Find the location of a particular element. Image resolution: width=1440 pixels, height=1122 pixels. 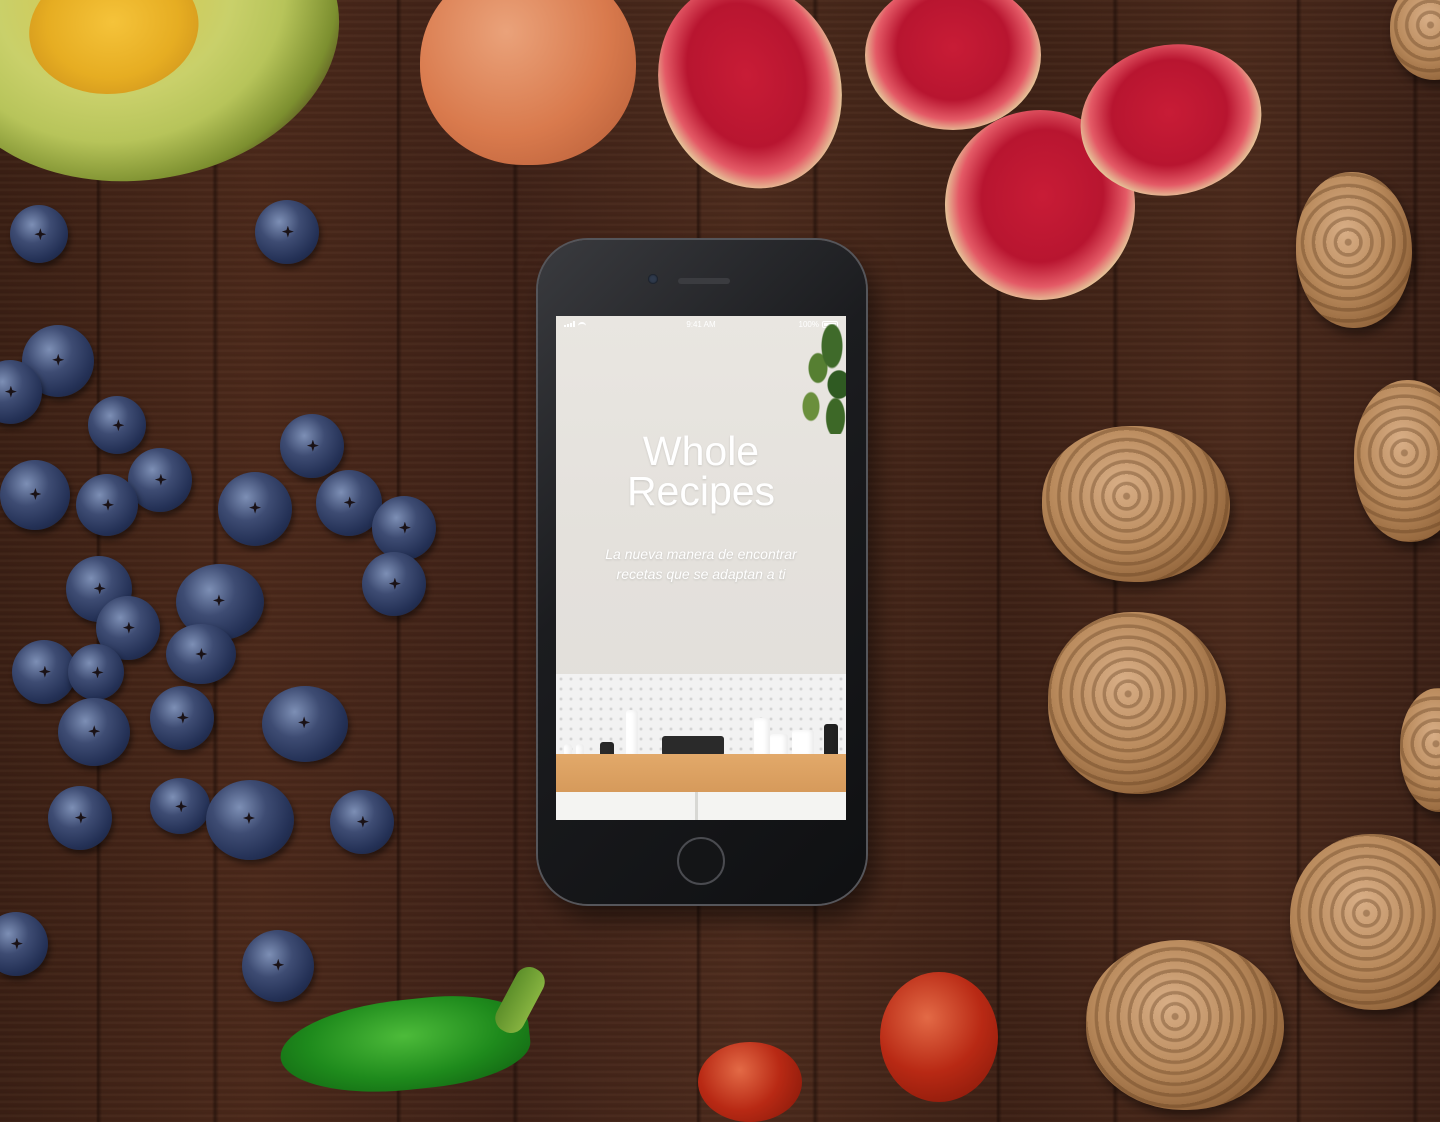

avocado-pit is located at coordinates (114, 52).